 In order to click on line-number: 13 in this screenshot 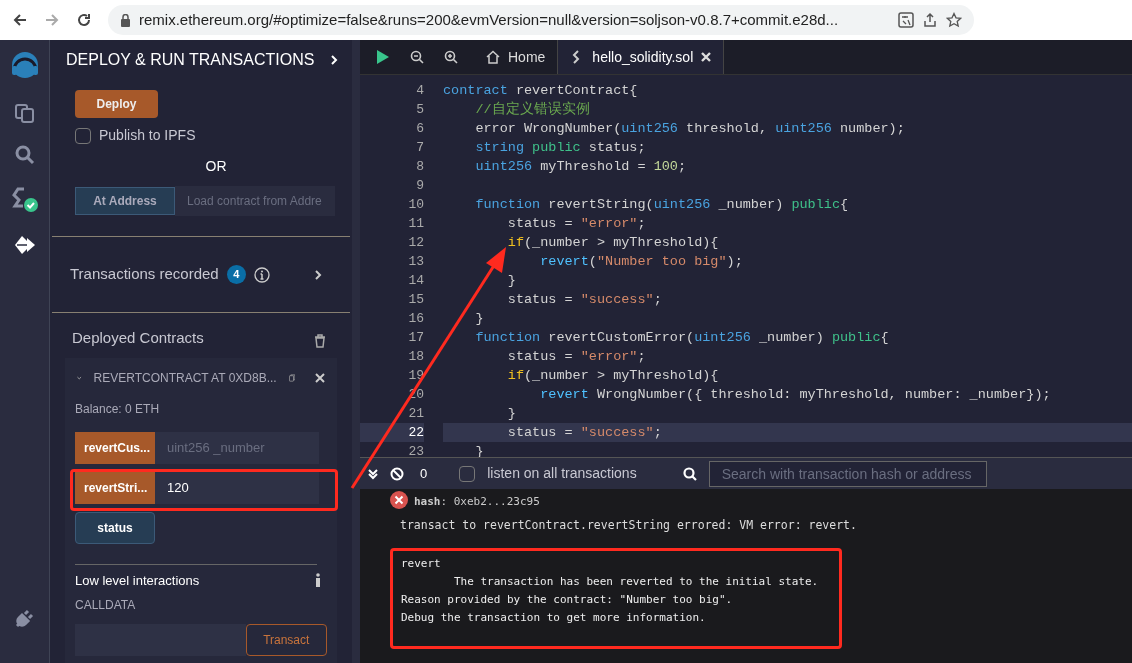, I will do `click(415, 262)`.